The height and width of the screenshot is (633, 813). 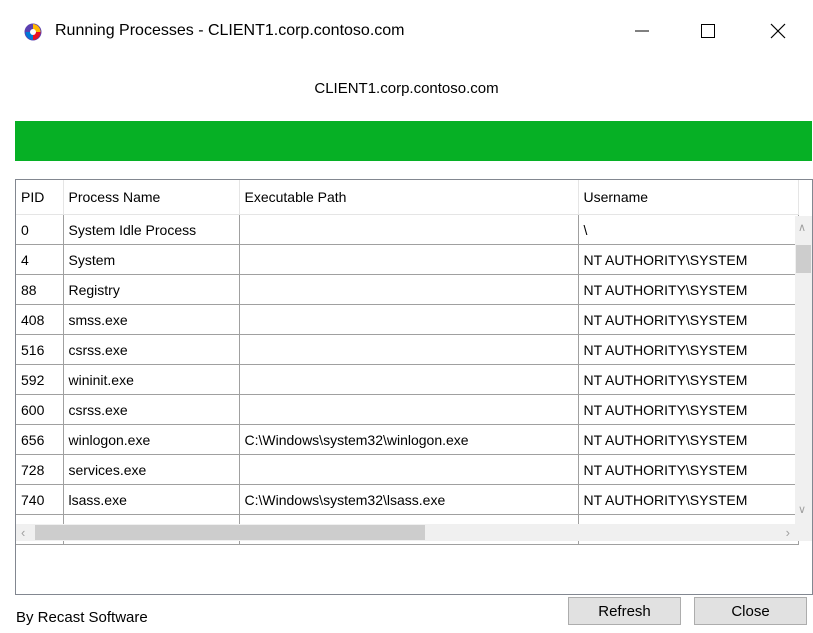 I want to click on minimize-button, so click(x=642, y=31).